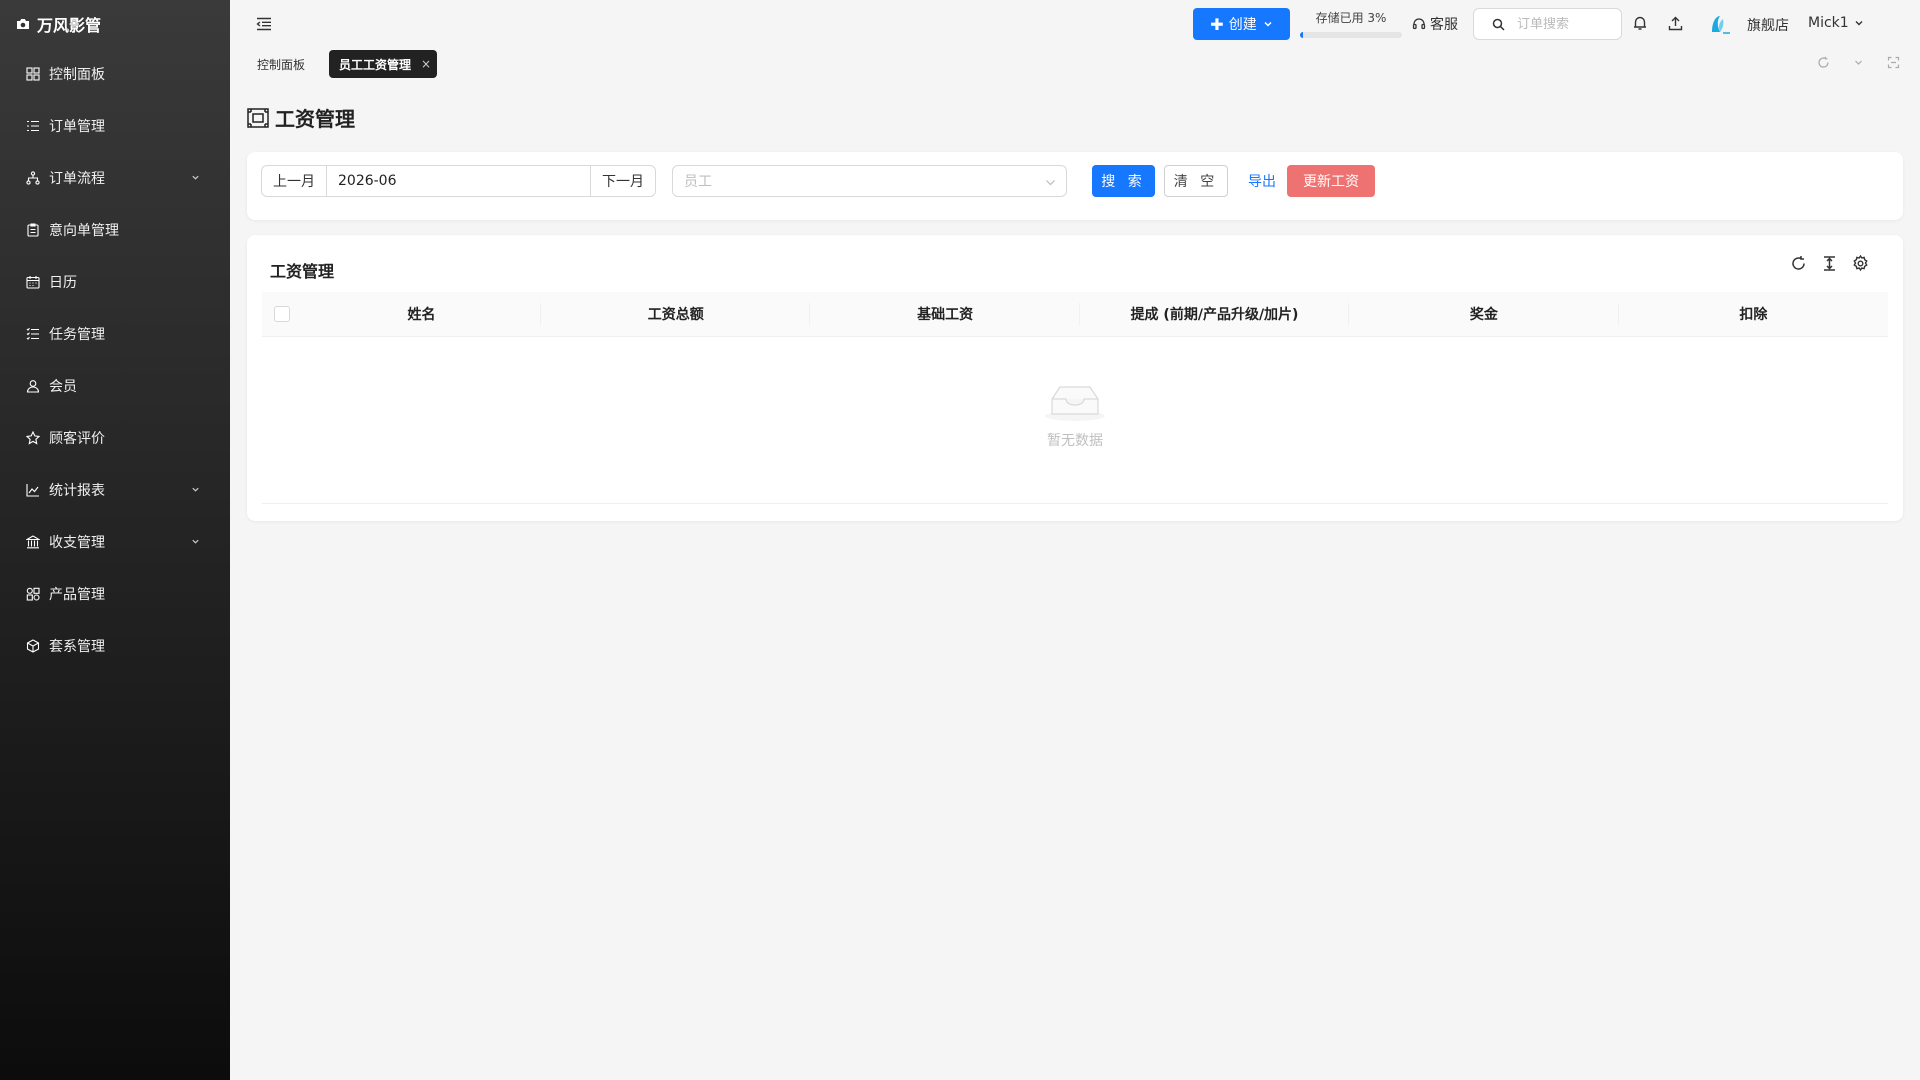 Image resolution: width=1920 pixels, height=1080 pixels. I want to click on clipboard-icon, so click(33, 230).